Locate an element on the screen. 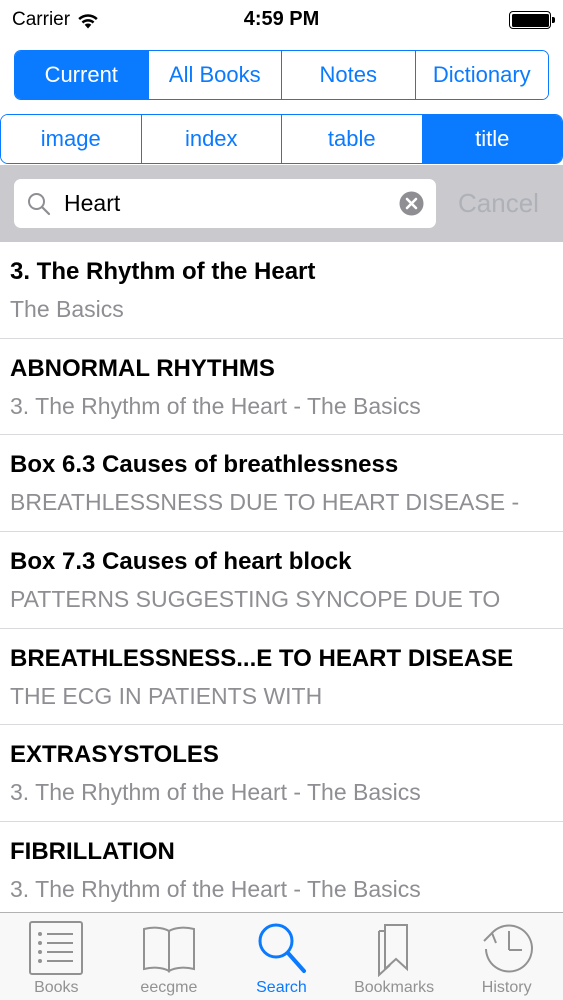  tab-search-label: Search is located at coordinates (281, 987).